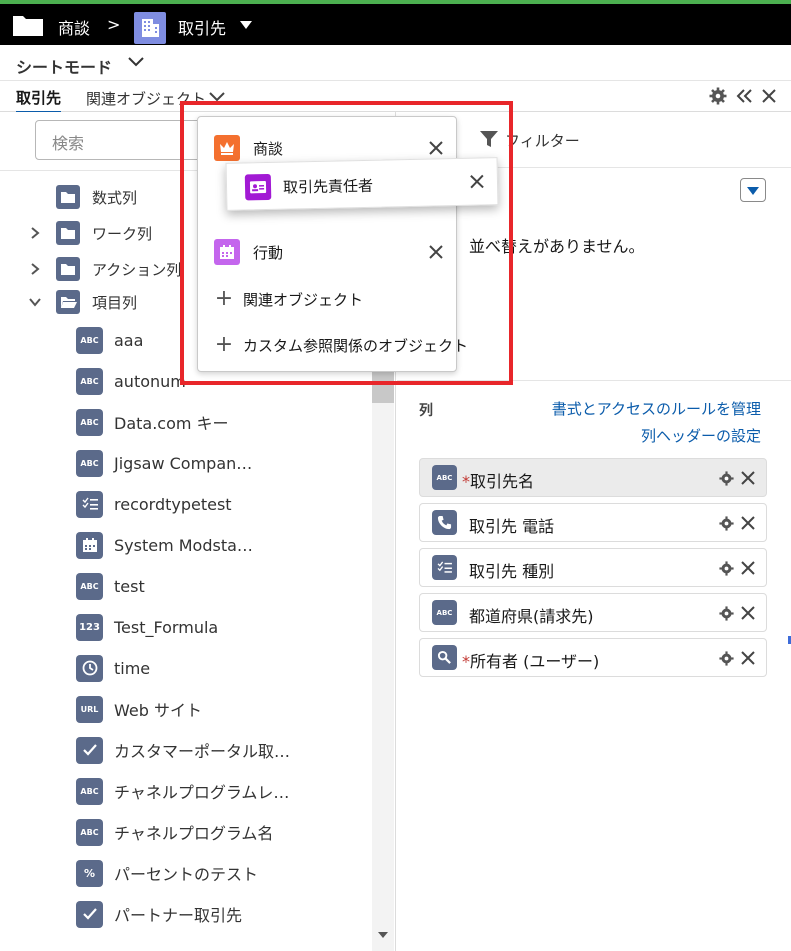  I want to click on crown-icon, so click(227, 148).